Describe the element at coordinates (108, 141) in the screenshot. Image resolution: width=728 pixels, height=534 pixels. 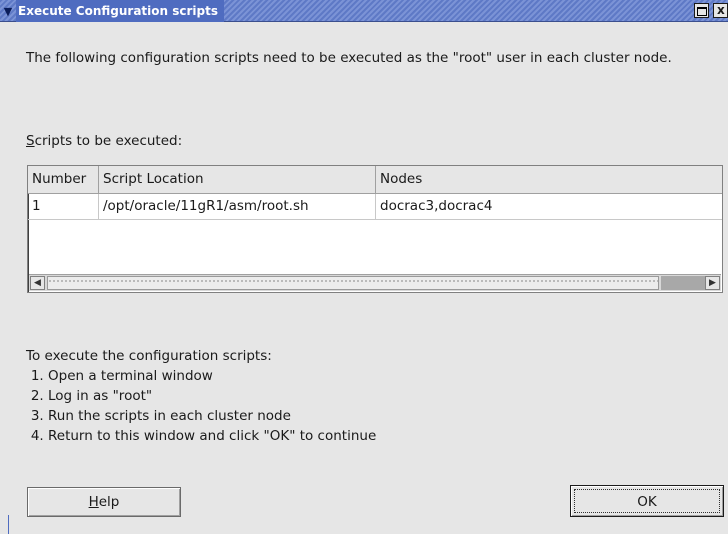
I see `scripts-label-text: cripts to be executed:` at that location.